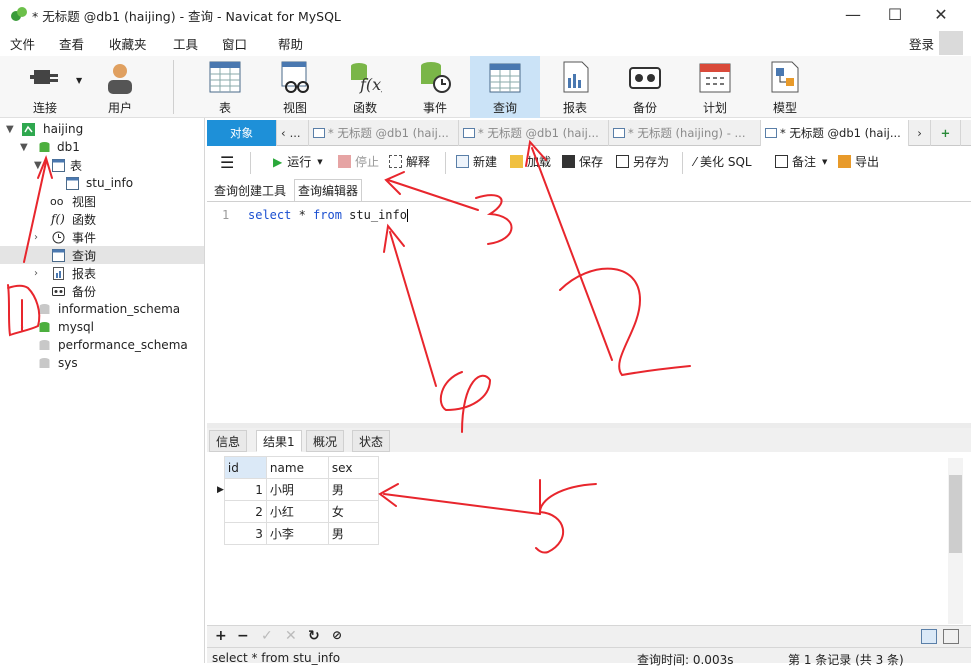  What do you see at coordinates (221, 636) in the screenshot?
I see `add-row-icon: +` at bounding box center [221, 636].